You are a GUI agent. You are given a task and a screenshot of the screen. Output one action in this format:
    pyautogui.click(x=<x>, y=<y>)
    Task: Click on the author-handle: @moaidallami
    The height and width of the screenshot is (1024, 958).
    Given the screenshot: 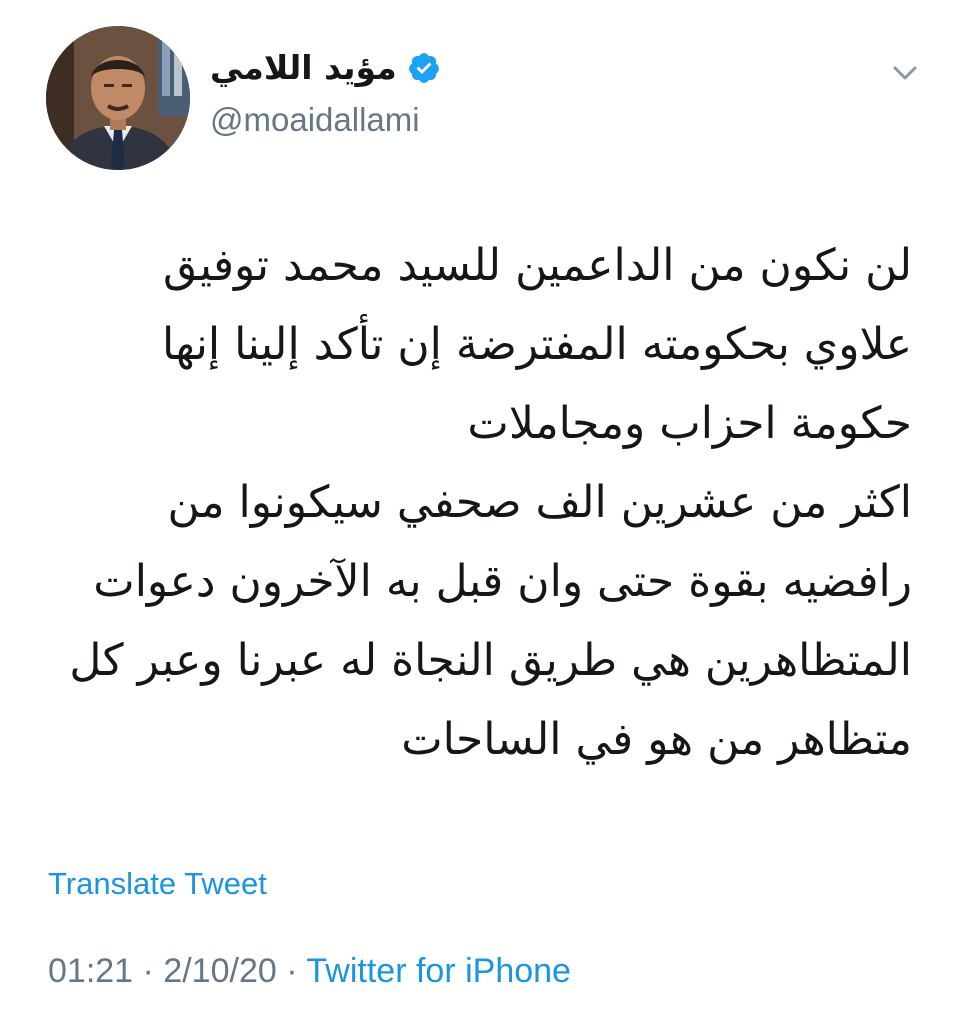 What is the action you would take?
    pyautogui.click(x=325, y=120)
    